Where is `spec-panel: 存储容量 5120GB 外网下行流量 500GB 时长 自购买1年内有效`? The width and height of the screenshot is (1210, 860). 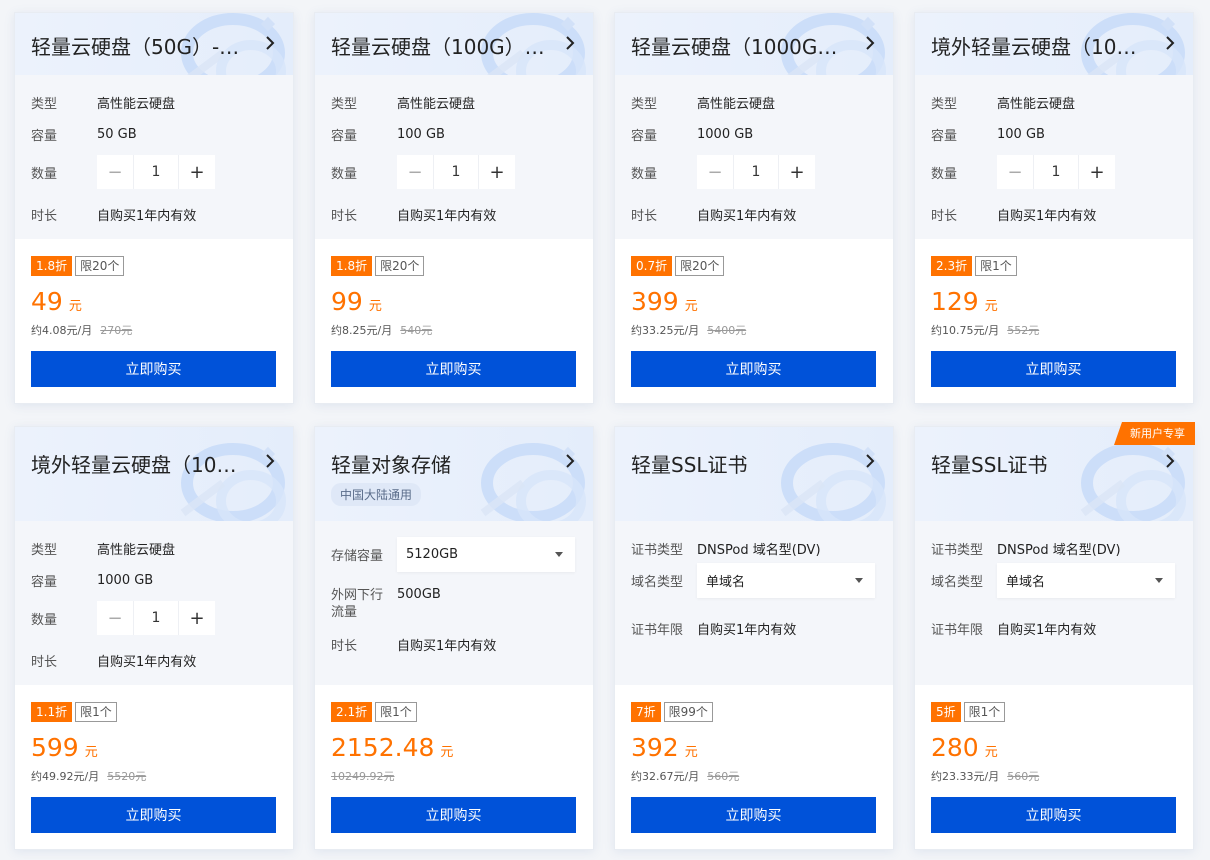
spec-panel: 存储容量 5120GB 外网下行流量 500GB 时长 自购买1年内有效 is located at coordinates (454, 603).